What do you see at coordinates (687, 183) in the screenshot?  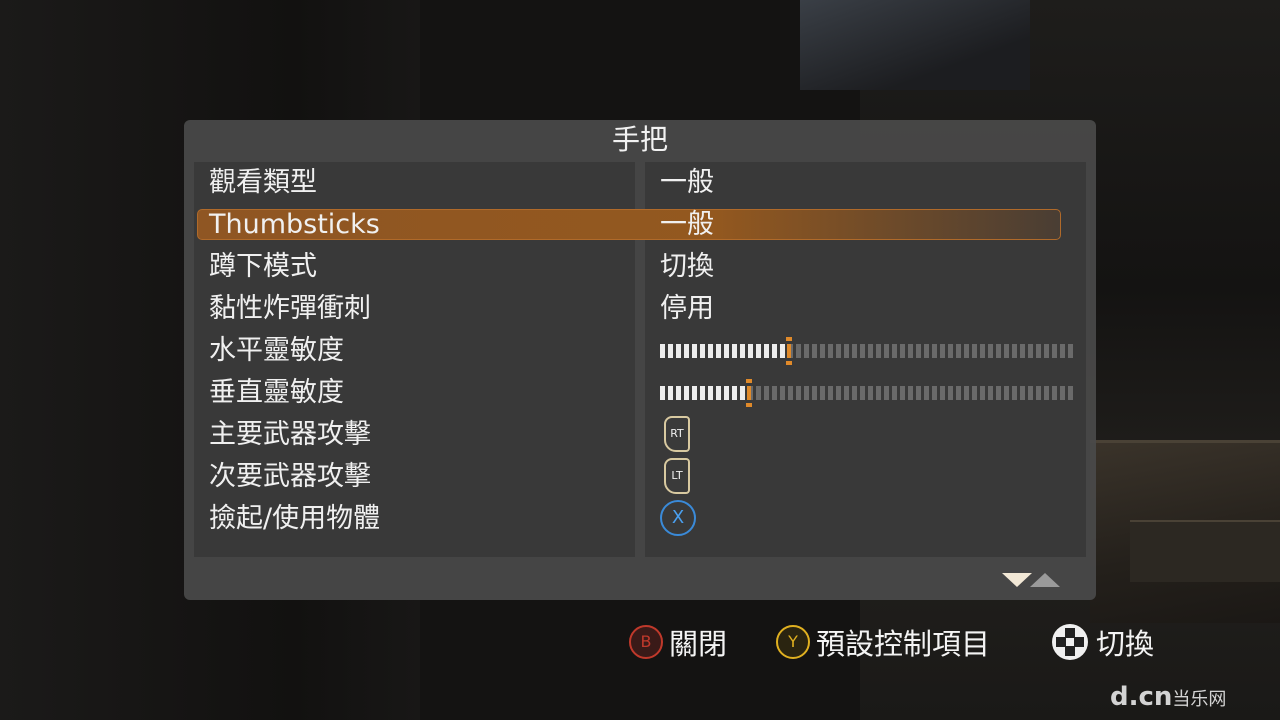 I see `setting-value-view-type: 一般` at bounding box center [687, 183].